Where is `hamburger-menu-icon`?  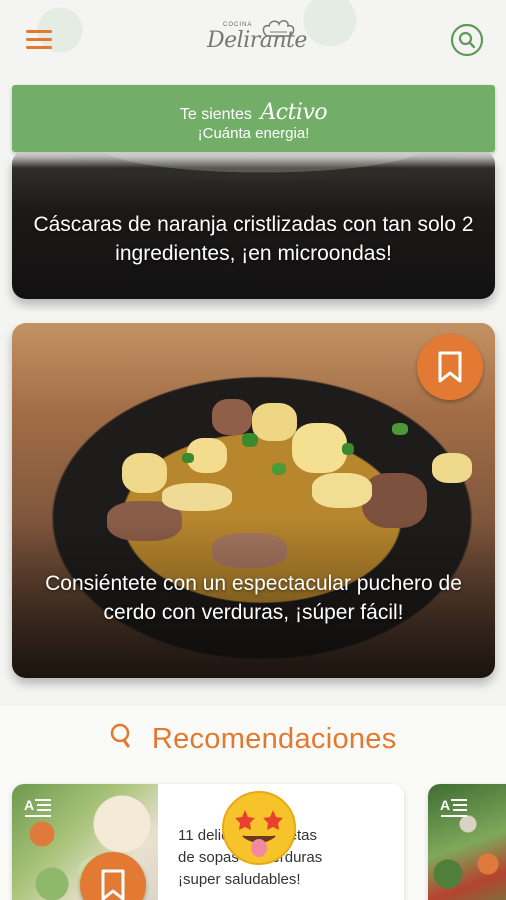
hamburger-menu-icon is located at coordinates (39, 40).